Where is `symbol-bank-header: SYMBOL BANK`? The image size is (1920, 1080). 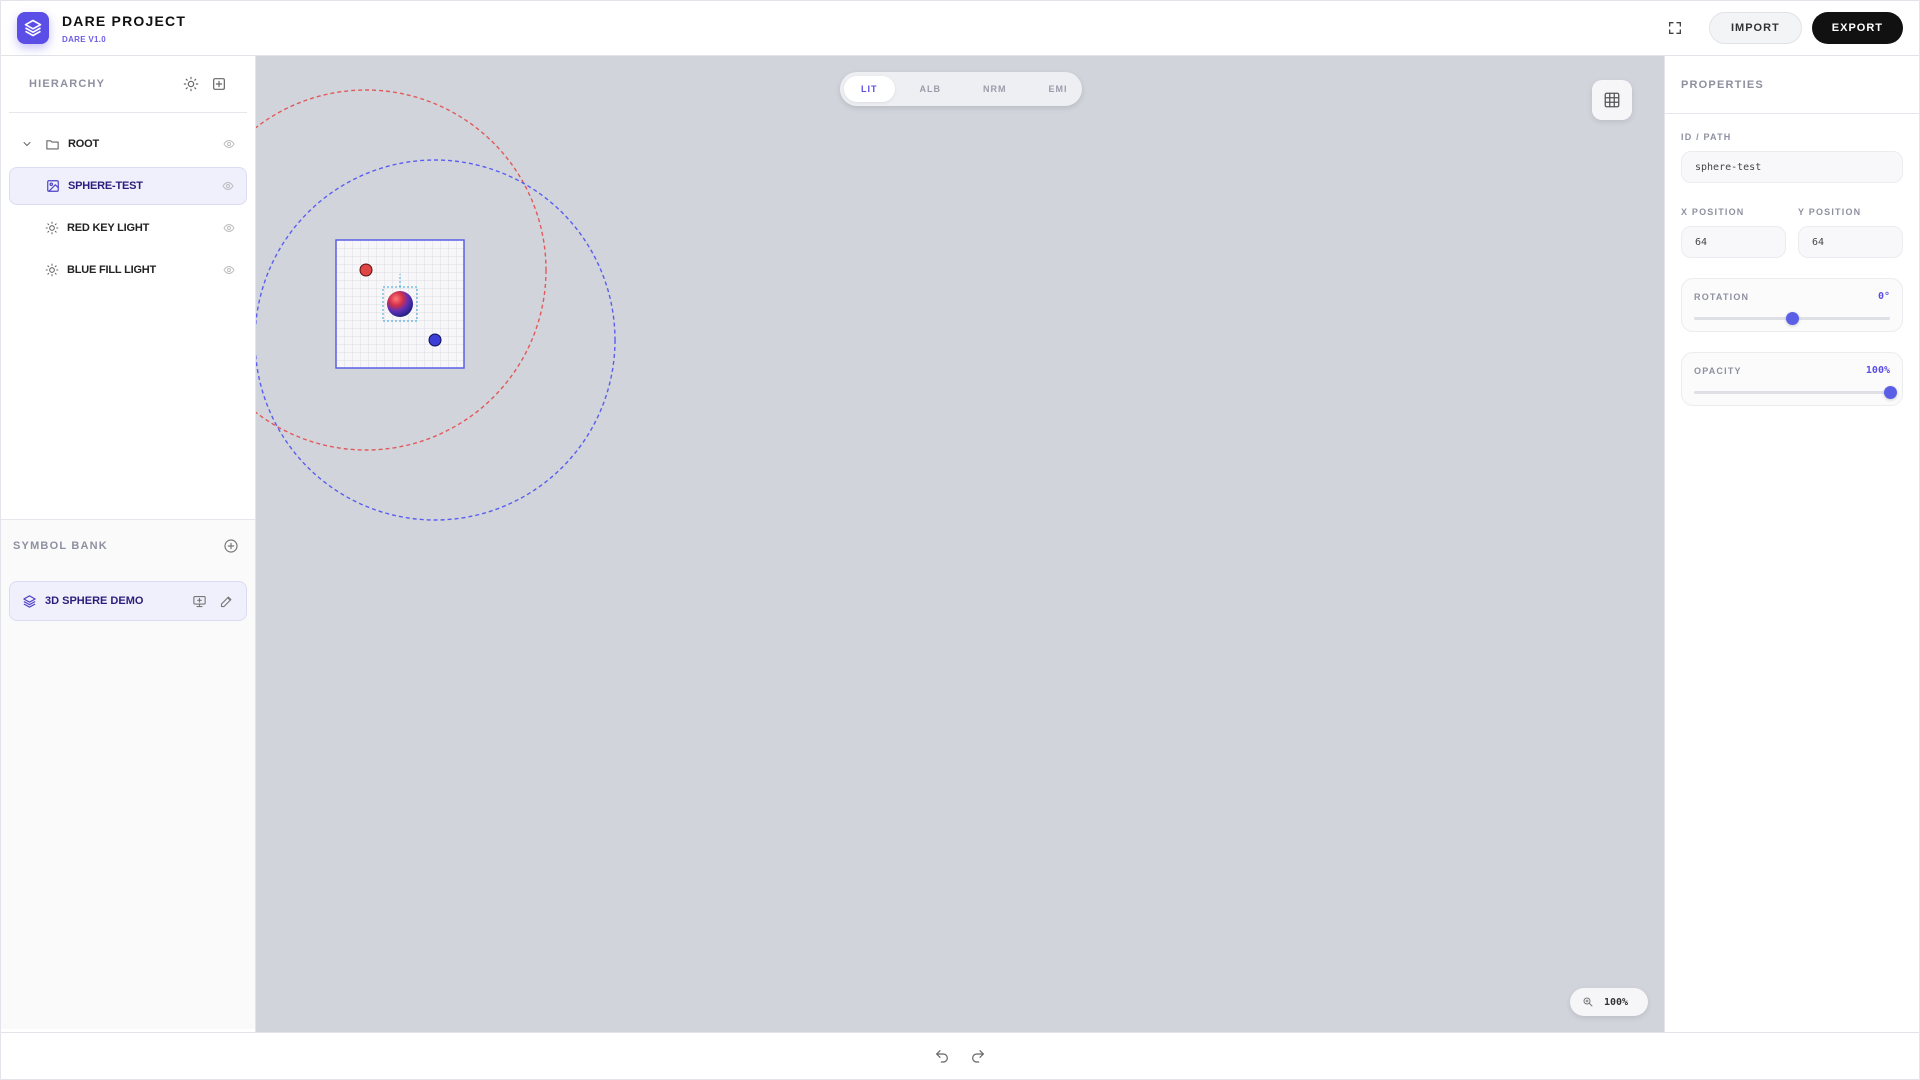
symbol-bank-header: SYMBOL BANK is located at coordinates (128, 545).